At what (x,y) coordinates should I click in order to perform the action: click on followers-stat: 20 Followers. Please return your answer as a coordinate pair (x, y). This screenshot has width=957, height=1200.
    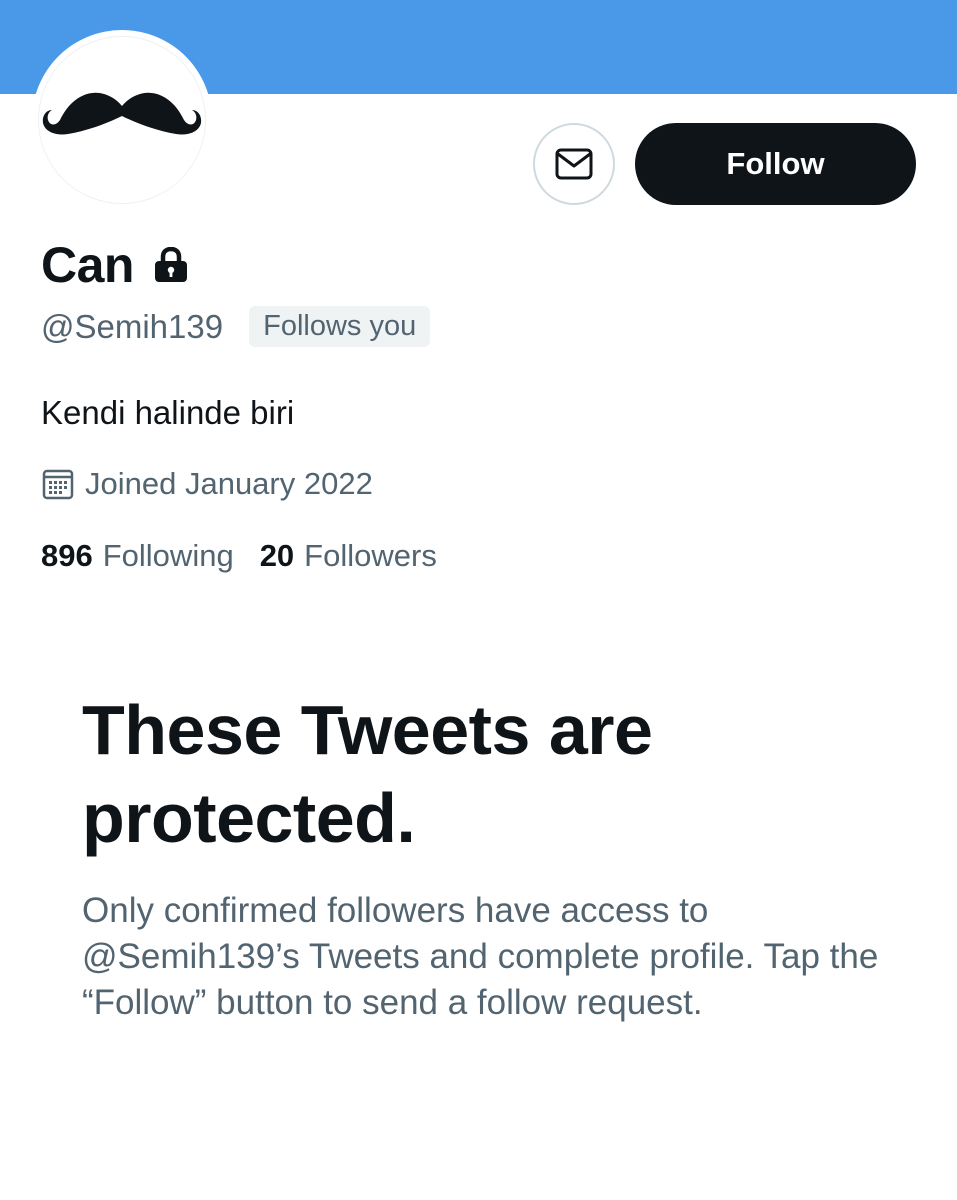
    Looking at the image, I should click on (348, 556).